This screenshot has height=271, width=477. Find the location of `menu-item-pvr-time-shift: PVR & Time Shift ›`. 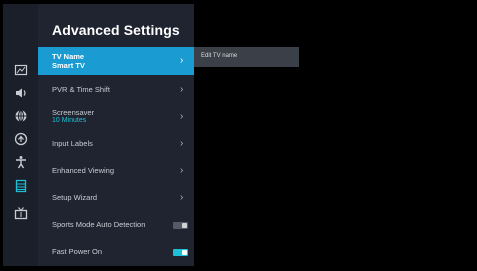

menu-item-pvr-time-shift: PVR & Time Shift › is located at coordinates (116, 89).